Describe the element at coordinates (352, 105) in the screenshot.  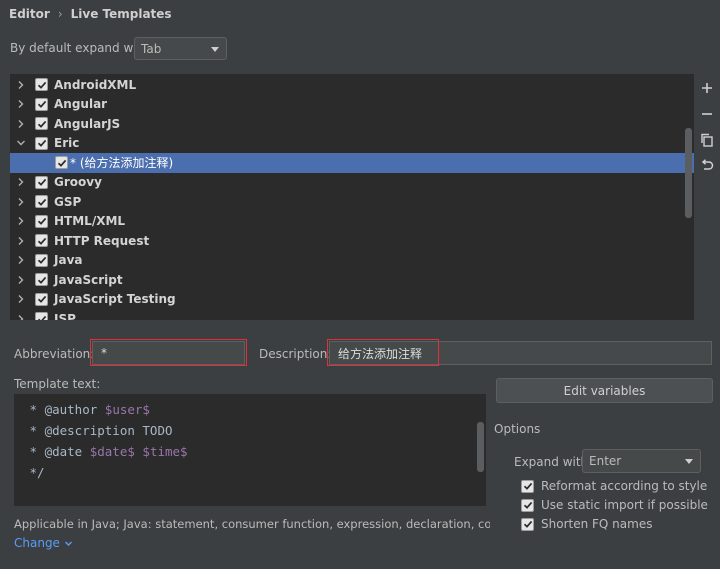
I see `template-group: Angular` at that location.